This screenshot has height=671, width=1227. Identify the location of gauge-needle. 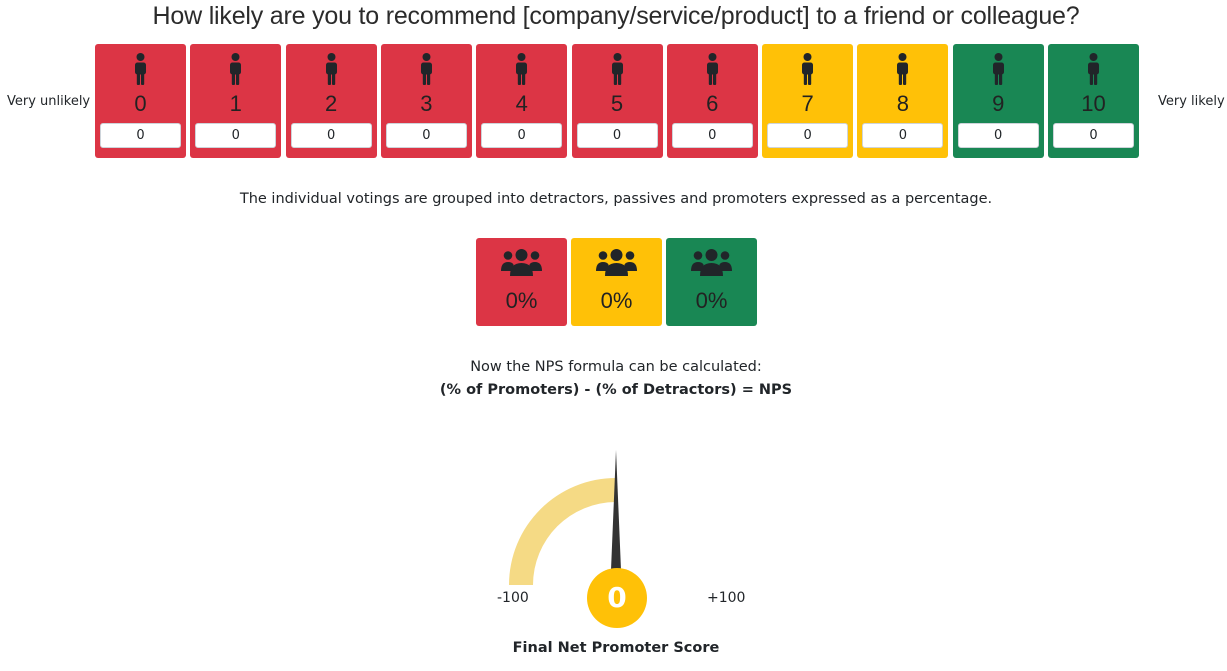
(616, 510).